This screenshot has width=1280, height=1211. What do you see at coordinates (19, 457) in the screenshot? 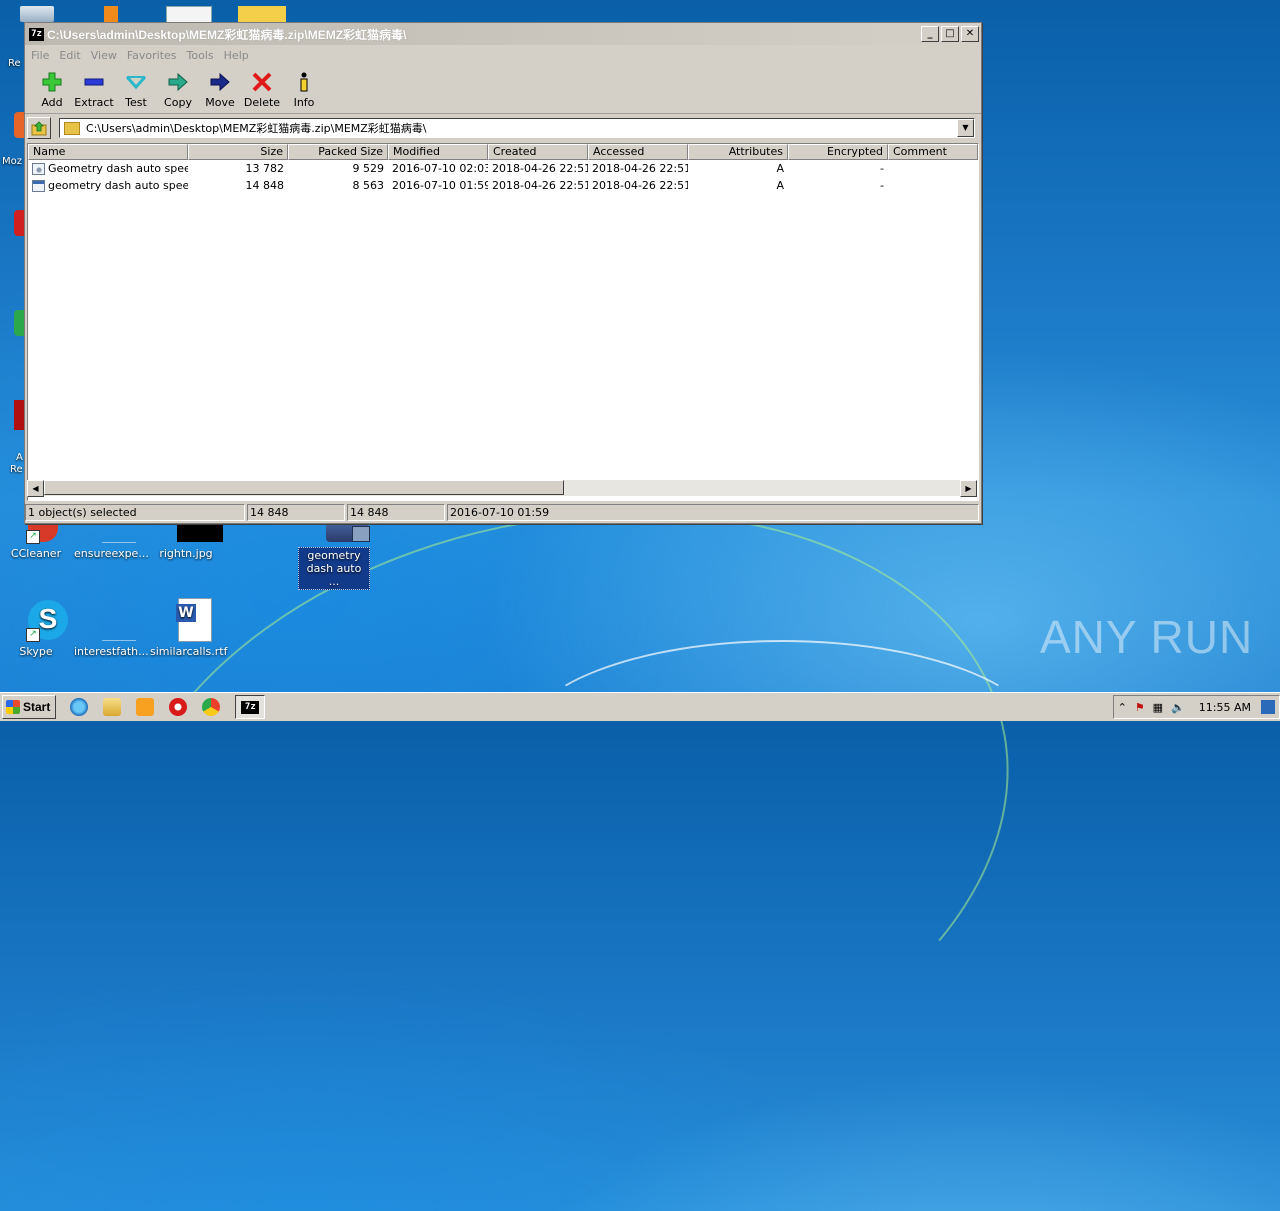
I see `desktop-edge-label: A` at bounding box center [19, 457].